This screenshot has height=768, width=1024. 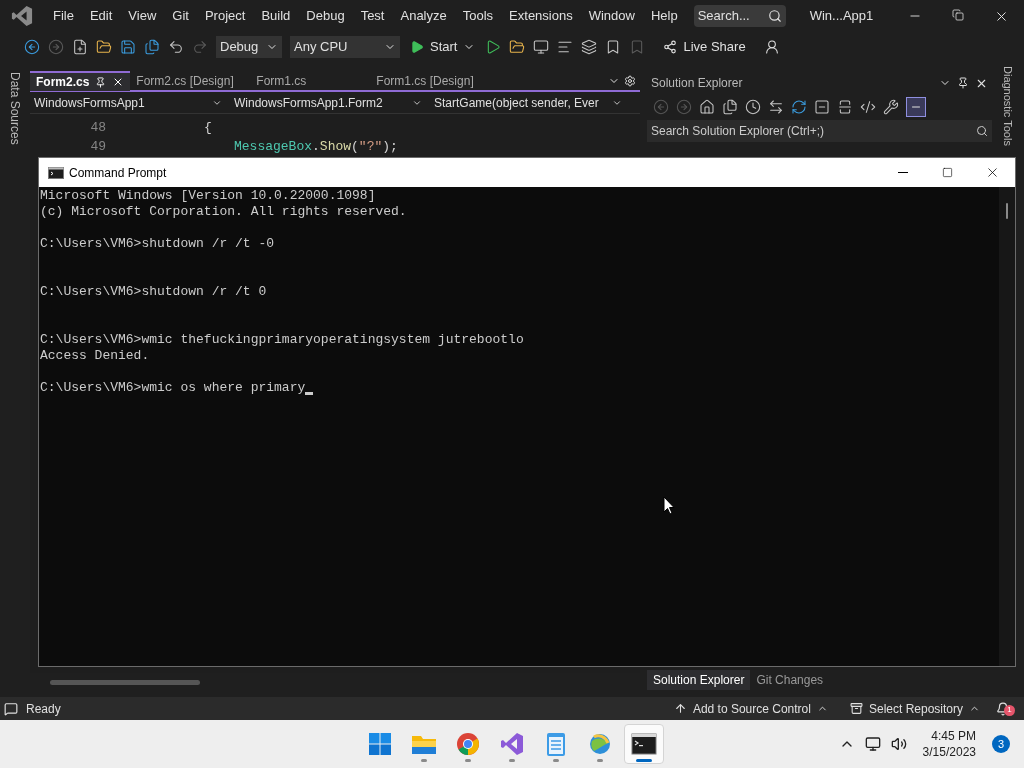 I want to click on document-tab: Form1.cs [Design], so click(x=430, y=81).